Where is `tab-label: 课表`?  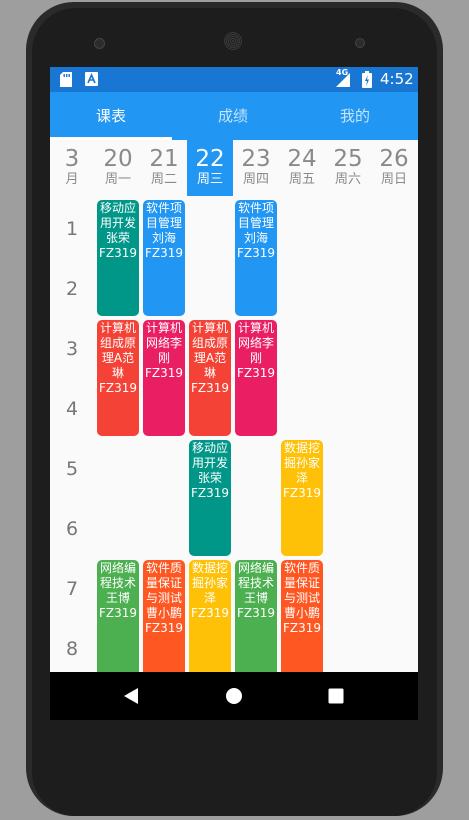
tab-label: 课表 is located at coordinates (110, 116).